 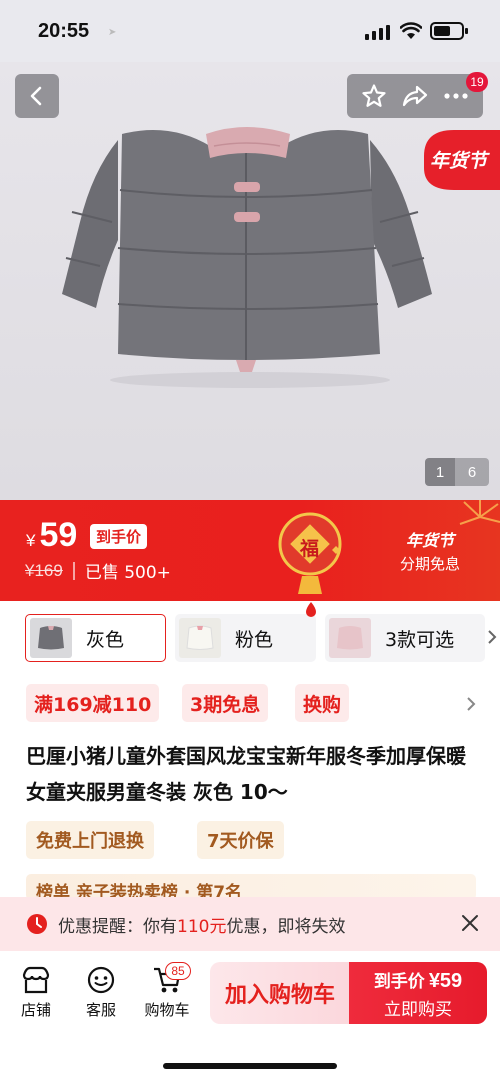 What do you see at coordinates (101, 980) in the screenshot?
I see `customer-service-icon` at bounding box center [101, 980].